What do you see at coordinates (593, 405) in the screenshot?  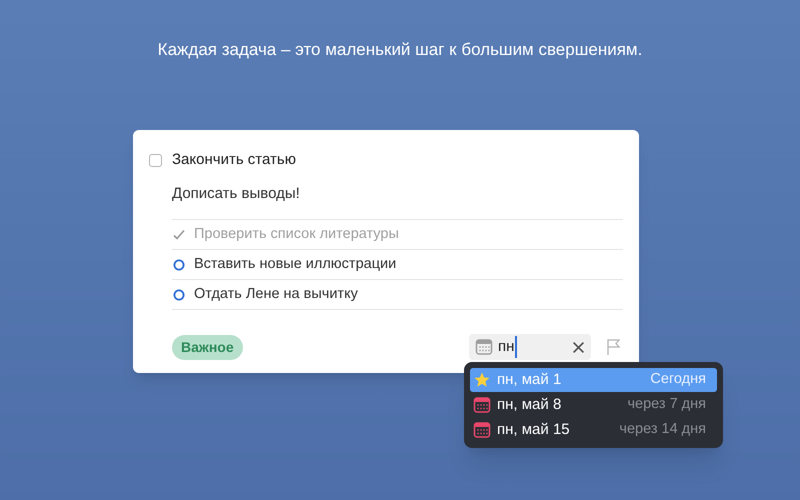 I see `suggestion-item: пн, май 8 через 7 дня` at bounding box center [593, 405].